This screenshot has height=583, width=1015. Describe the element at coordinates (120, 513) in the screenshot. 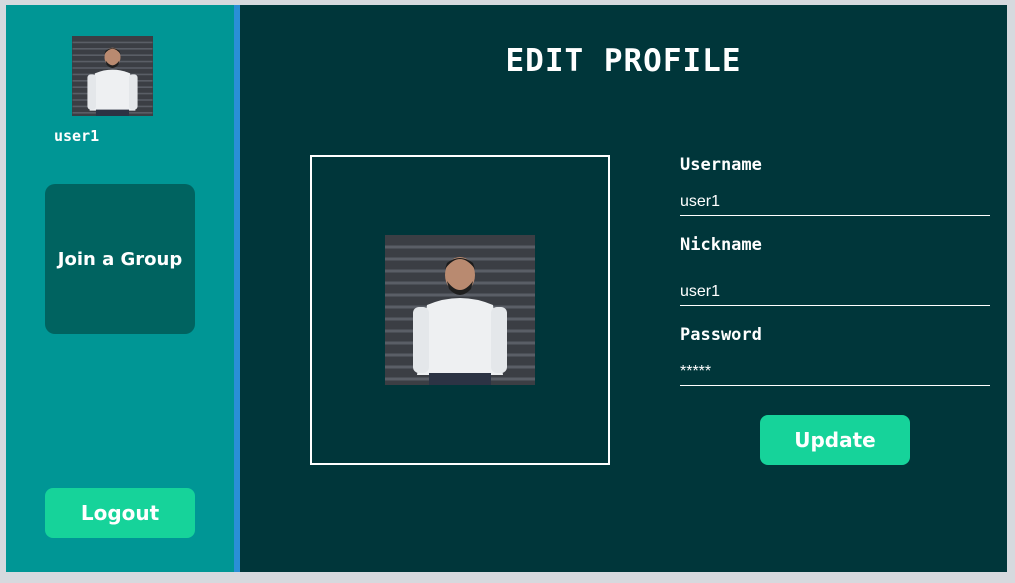

I see `logout-button: Logout` at that location.